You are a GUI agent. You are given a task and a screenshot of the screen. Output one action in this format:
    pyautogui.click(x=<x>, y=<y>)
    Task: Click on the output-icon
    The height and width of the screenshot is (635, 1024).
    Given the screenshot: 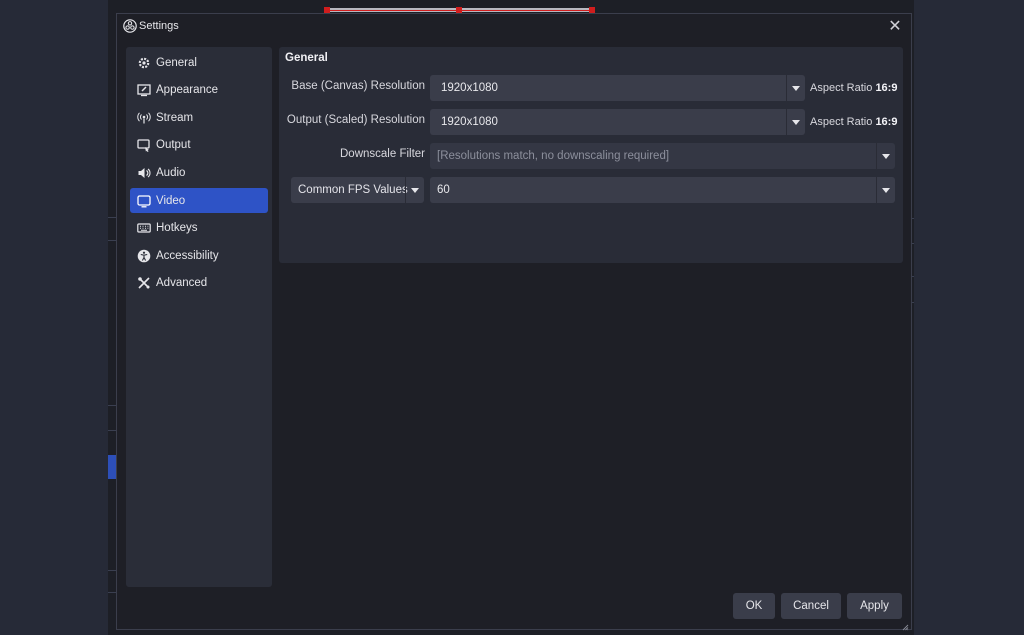 What is the action you would take?
    pyautogui.click(x=144, y=145)
    